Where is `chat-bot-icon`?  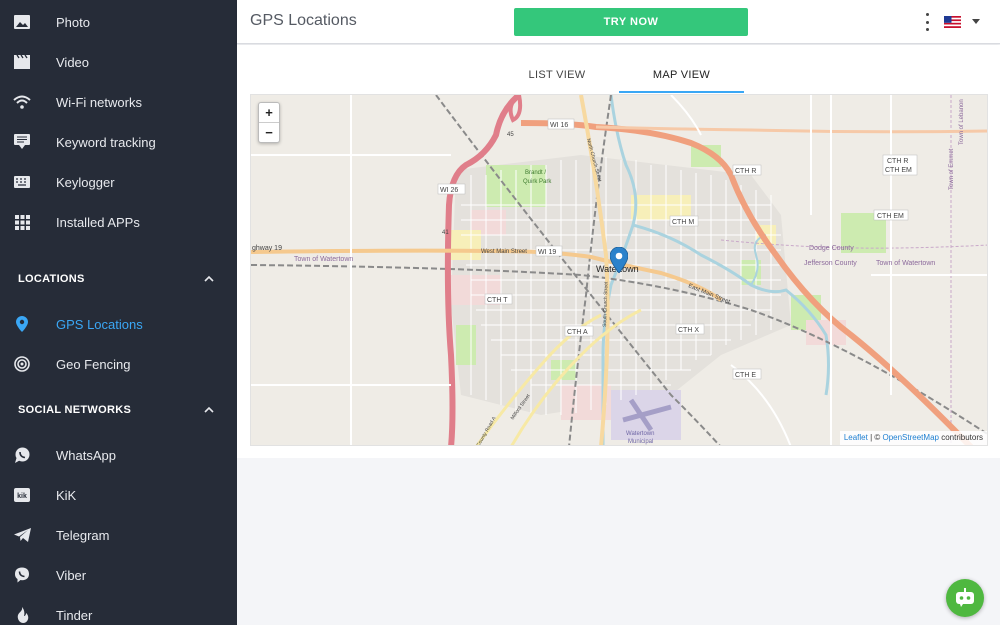 chat-bot-icon is located at coordinates (965, 597).